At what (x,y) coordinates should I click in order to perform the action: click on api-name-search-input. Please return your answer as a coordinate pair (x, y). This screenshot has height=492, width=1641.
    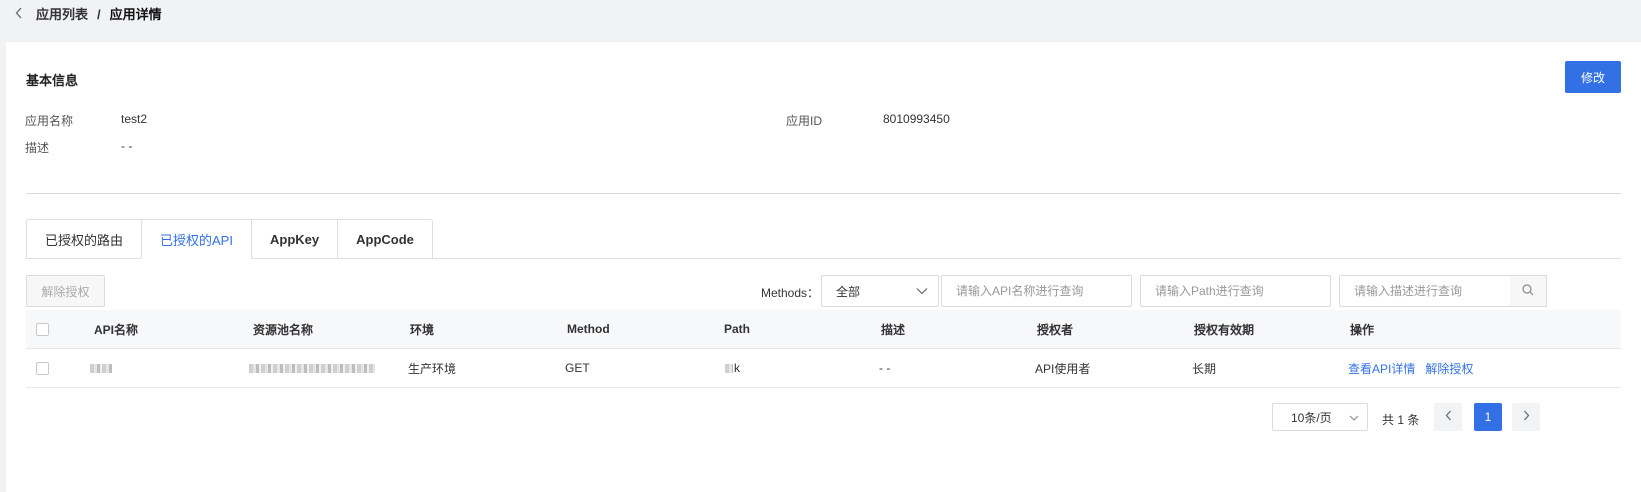
    Looking at the image, I should click on (1036, 291).